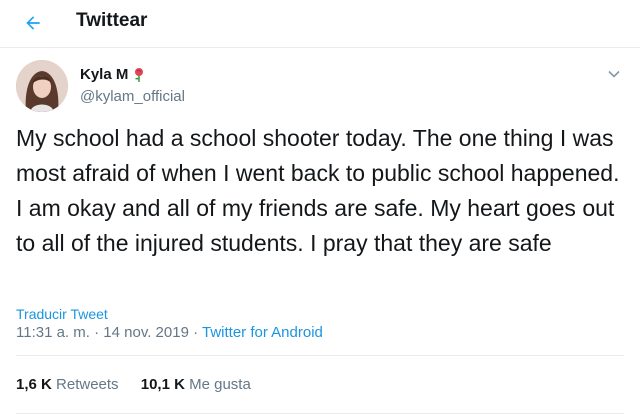 This screenshot has width=640, height=418. I want to click on back-button, so click(33, 23).